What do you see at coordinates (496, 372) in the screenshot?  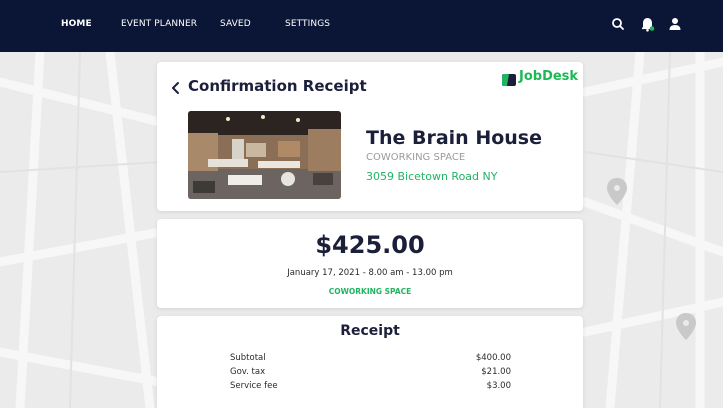 I see `receipt-row-amount: $21.00` at bounding box center [496, 372].